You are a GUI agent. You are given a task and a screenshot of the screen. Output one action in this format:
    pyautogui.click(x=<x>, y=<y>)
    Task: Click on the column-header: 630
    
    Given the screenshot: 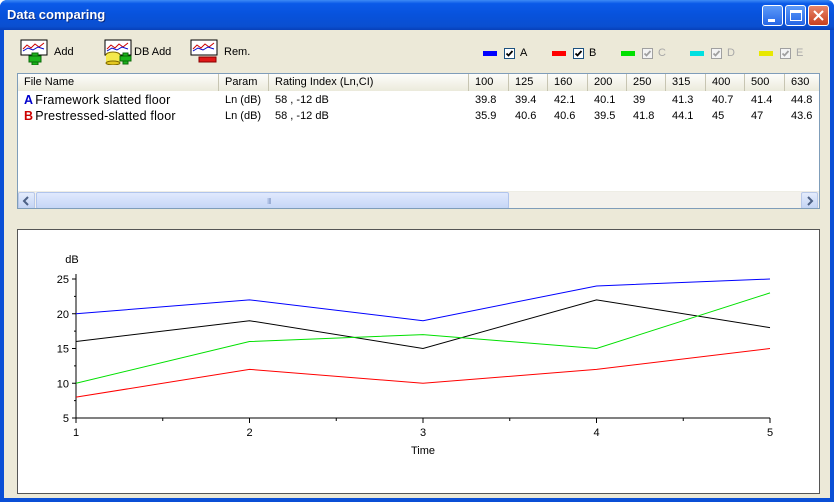 What is the action you would take?
    pyautogui.click(x=802, y=82)
    